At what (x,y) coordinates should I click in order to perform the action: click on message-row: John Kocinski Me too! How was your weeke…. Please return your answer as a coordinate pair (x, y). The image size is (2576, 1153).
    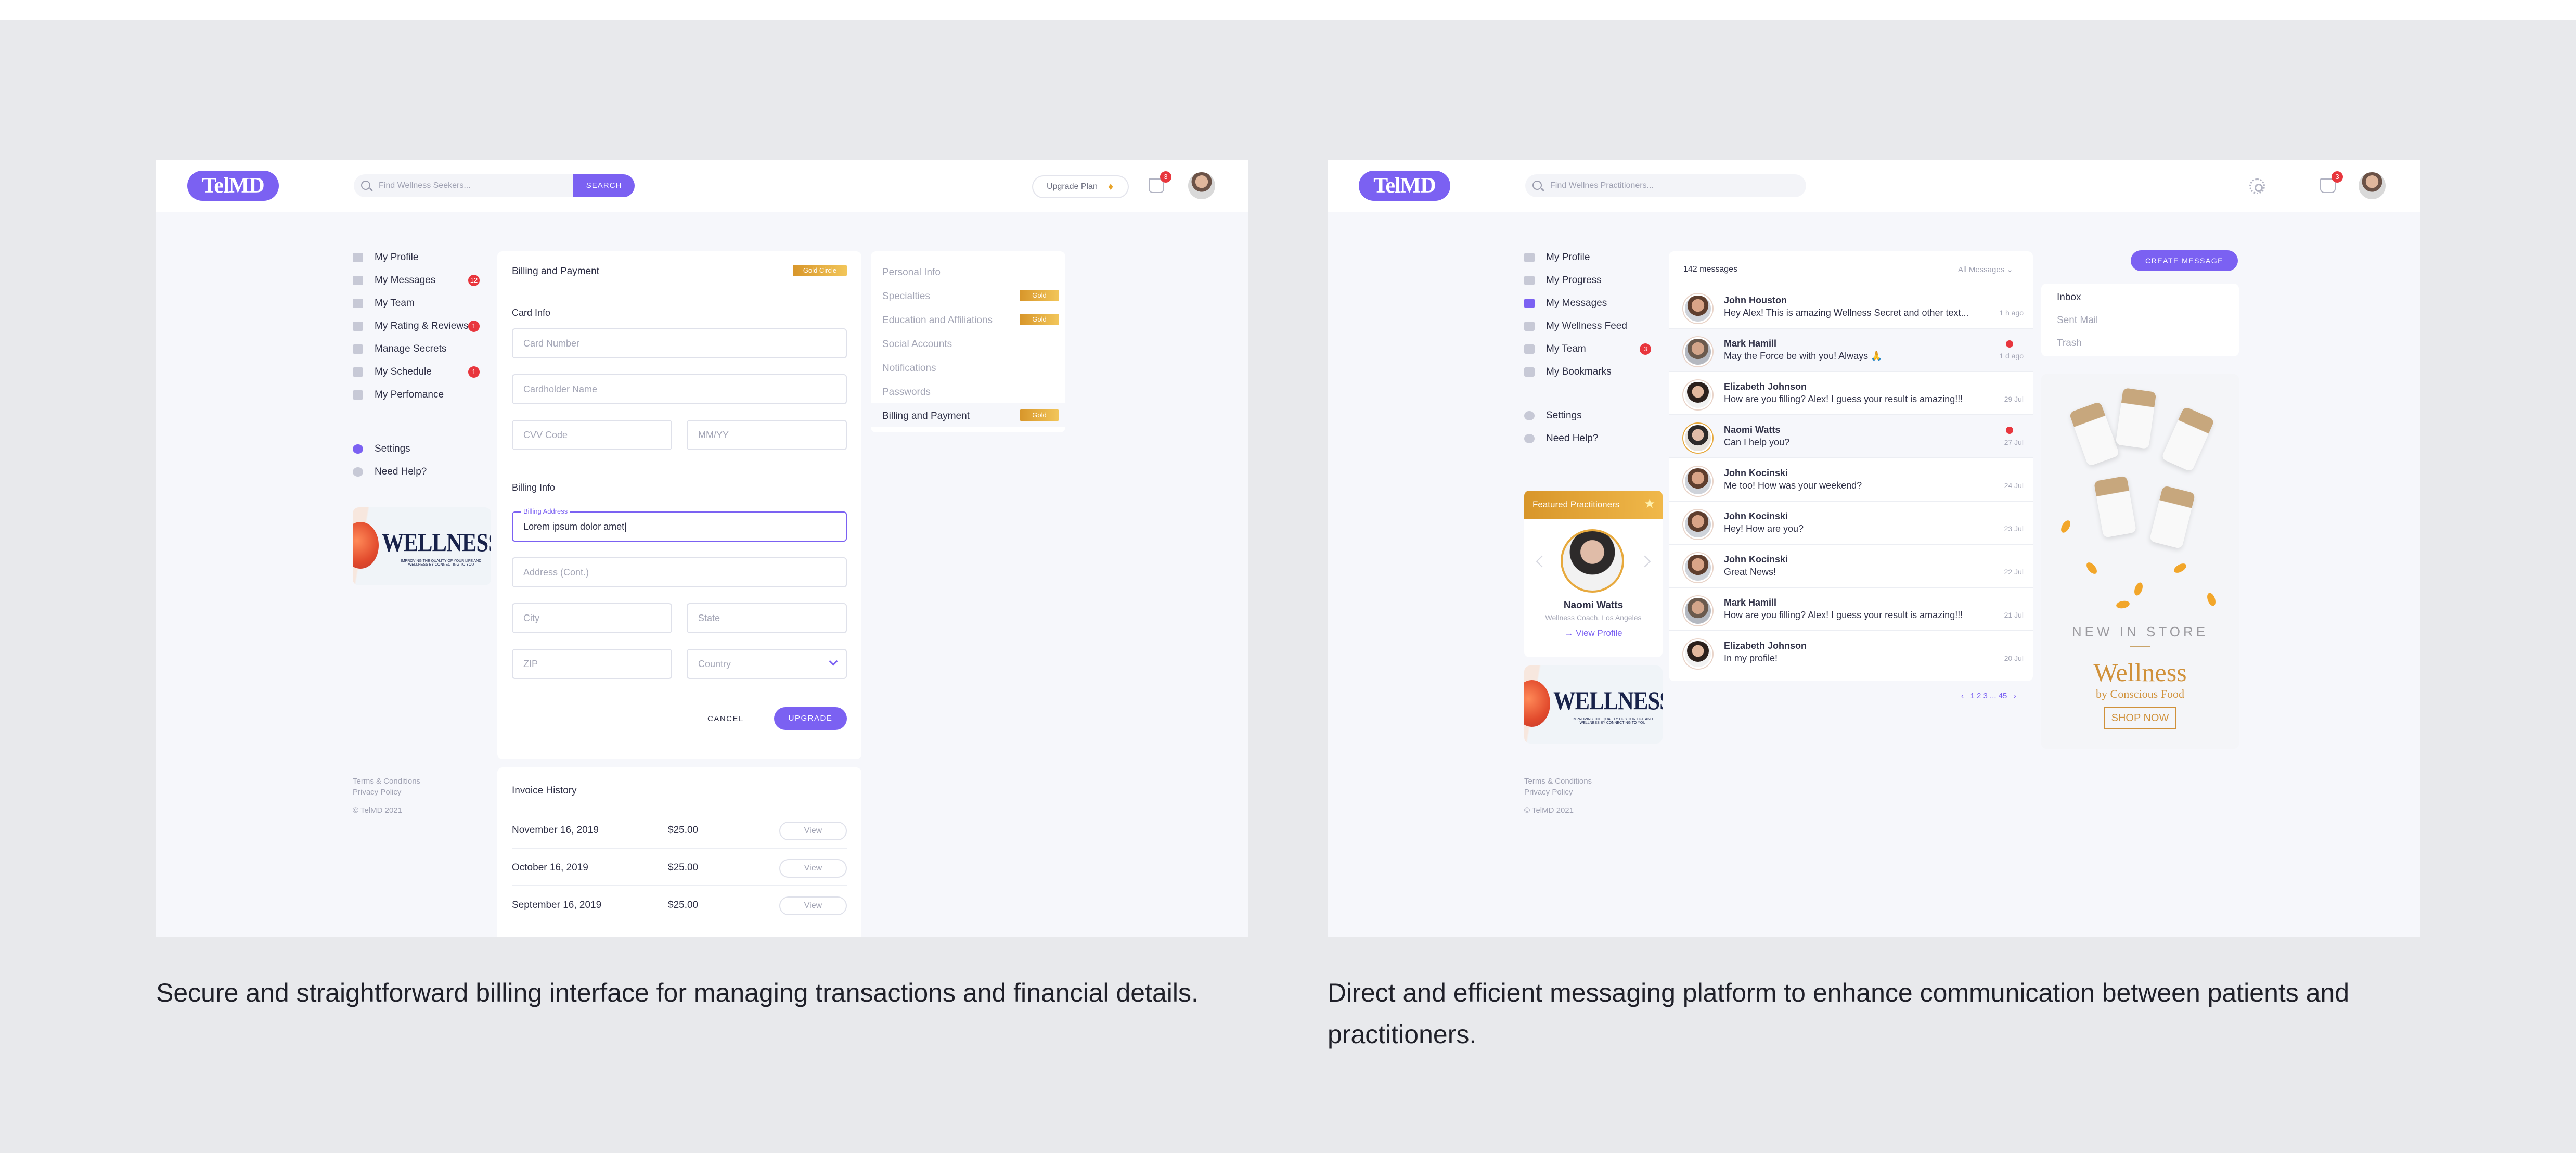
    Looking at the image, I should click on (1851, 480).